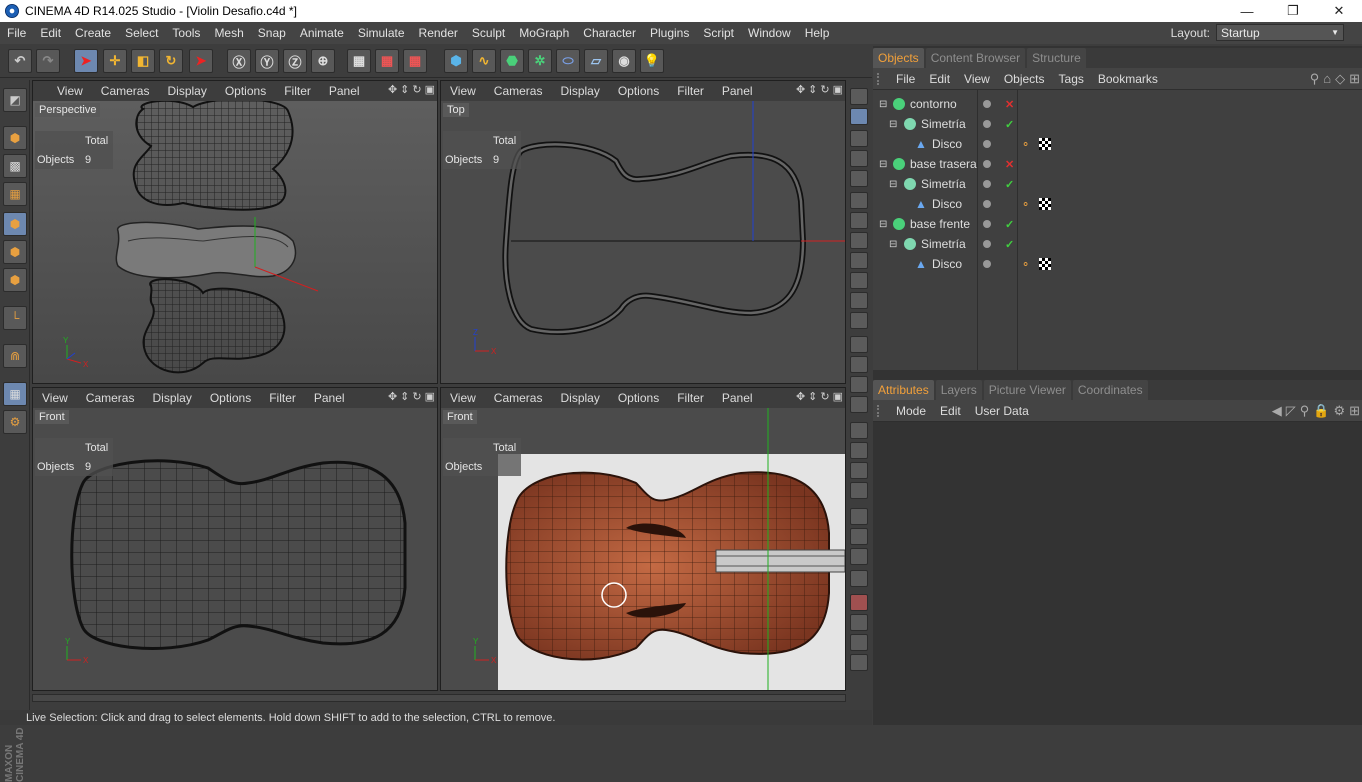 The image size is (1362, 782). What do you see at coordinates (15, 422) in the screenshot?
I see `lock-workplane-icon: ⚙` at bounding box center [15, 422].